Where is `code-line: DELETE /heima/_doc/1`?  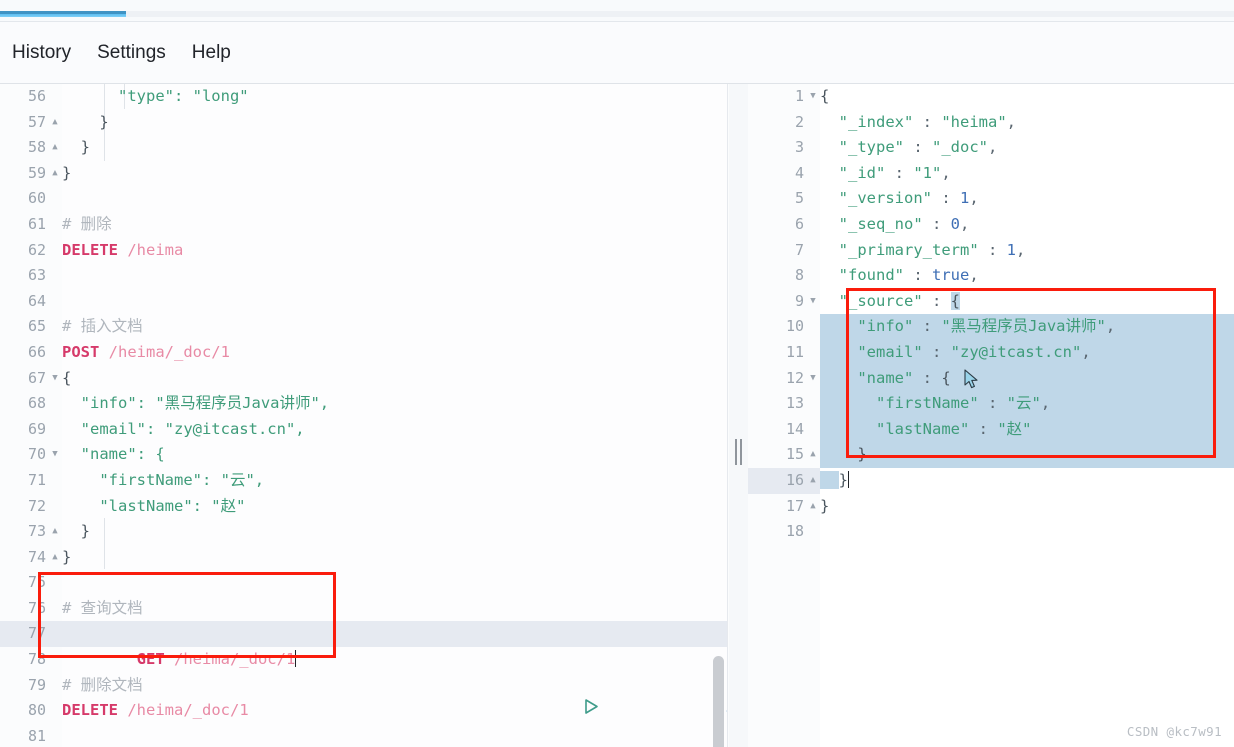 code-line: DELETE /heima/_doc/1 is located at coordinates (394, 711).